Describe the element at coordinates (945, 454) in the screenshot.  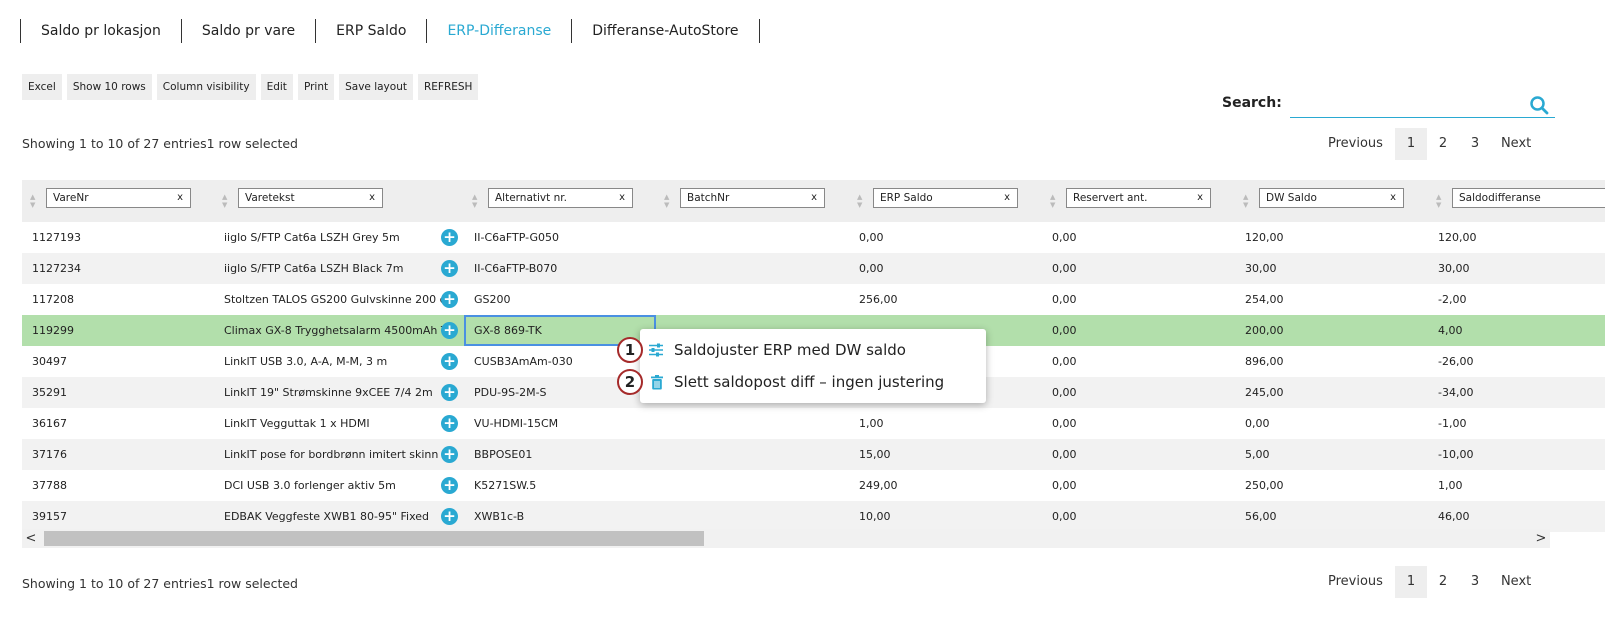
I see `cell-erp-saldo: 15,00` at that location.